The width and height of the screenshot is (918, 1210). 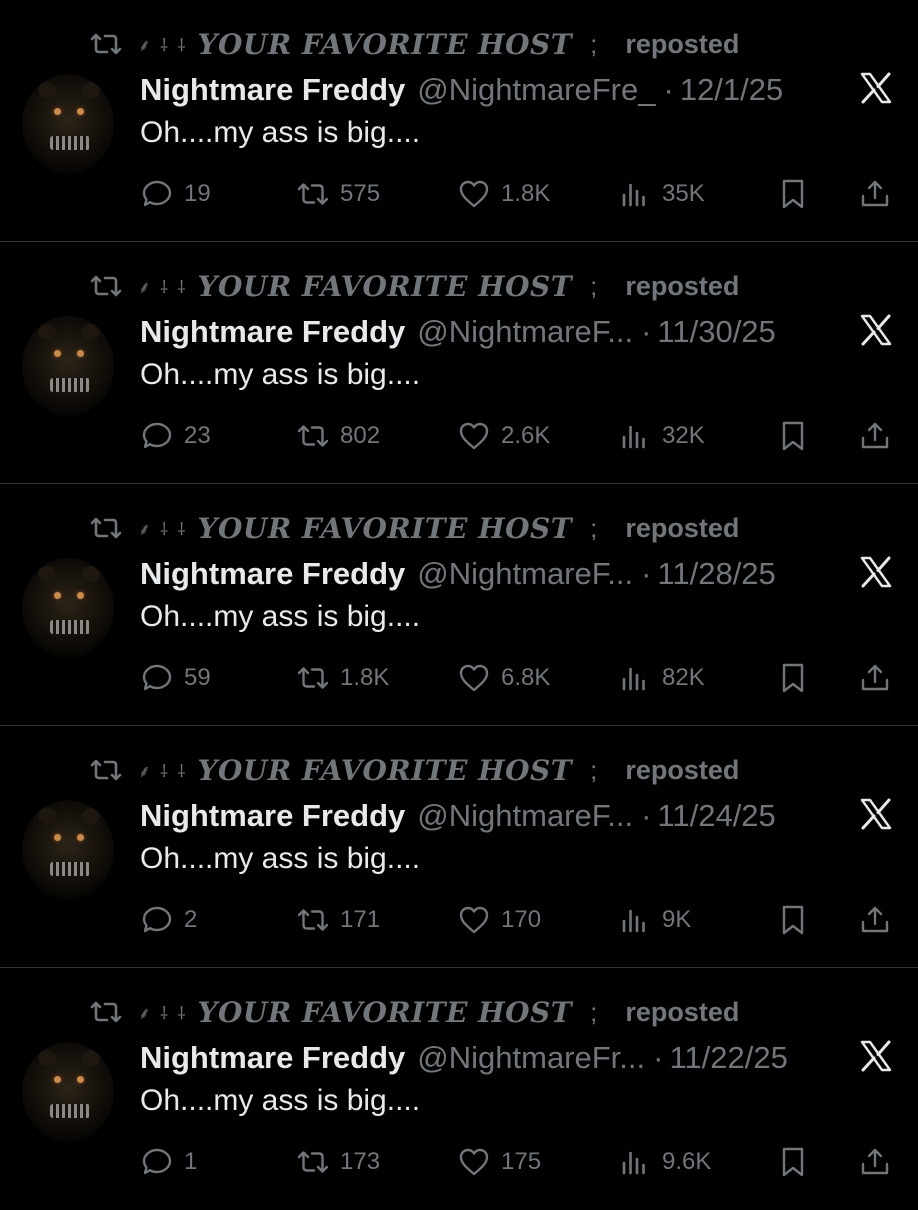 I want to click on like-button: 175, so click(x=499, y=1162).